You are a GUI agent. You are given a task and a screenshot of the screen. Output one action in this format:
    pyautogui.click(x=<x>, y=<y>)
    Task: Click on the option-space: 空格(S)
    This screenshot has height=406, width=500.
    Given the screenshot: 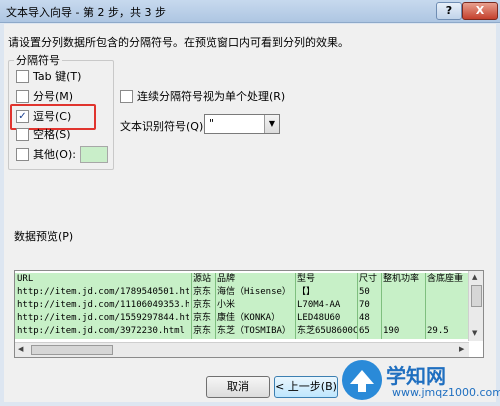 What is the action you would take?
    pyautogui.click(x=43, y=134)
    